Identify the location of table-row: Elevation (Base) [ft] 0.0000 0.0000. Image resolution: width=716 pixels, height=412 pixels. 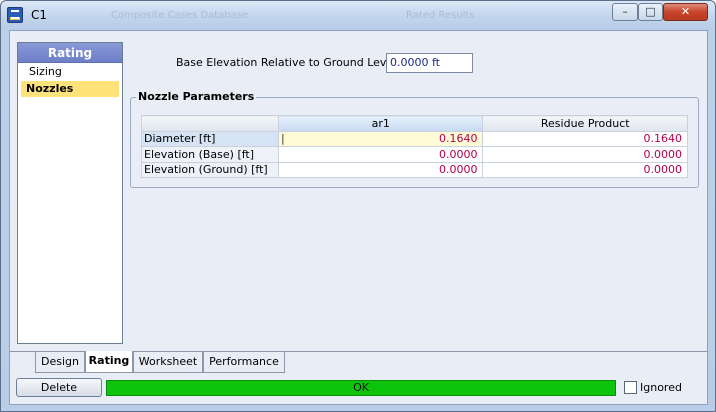
(414, 154).